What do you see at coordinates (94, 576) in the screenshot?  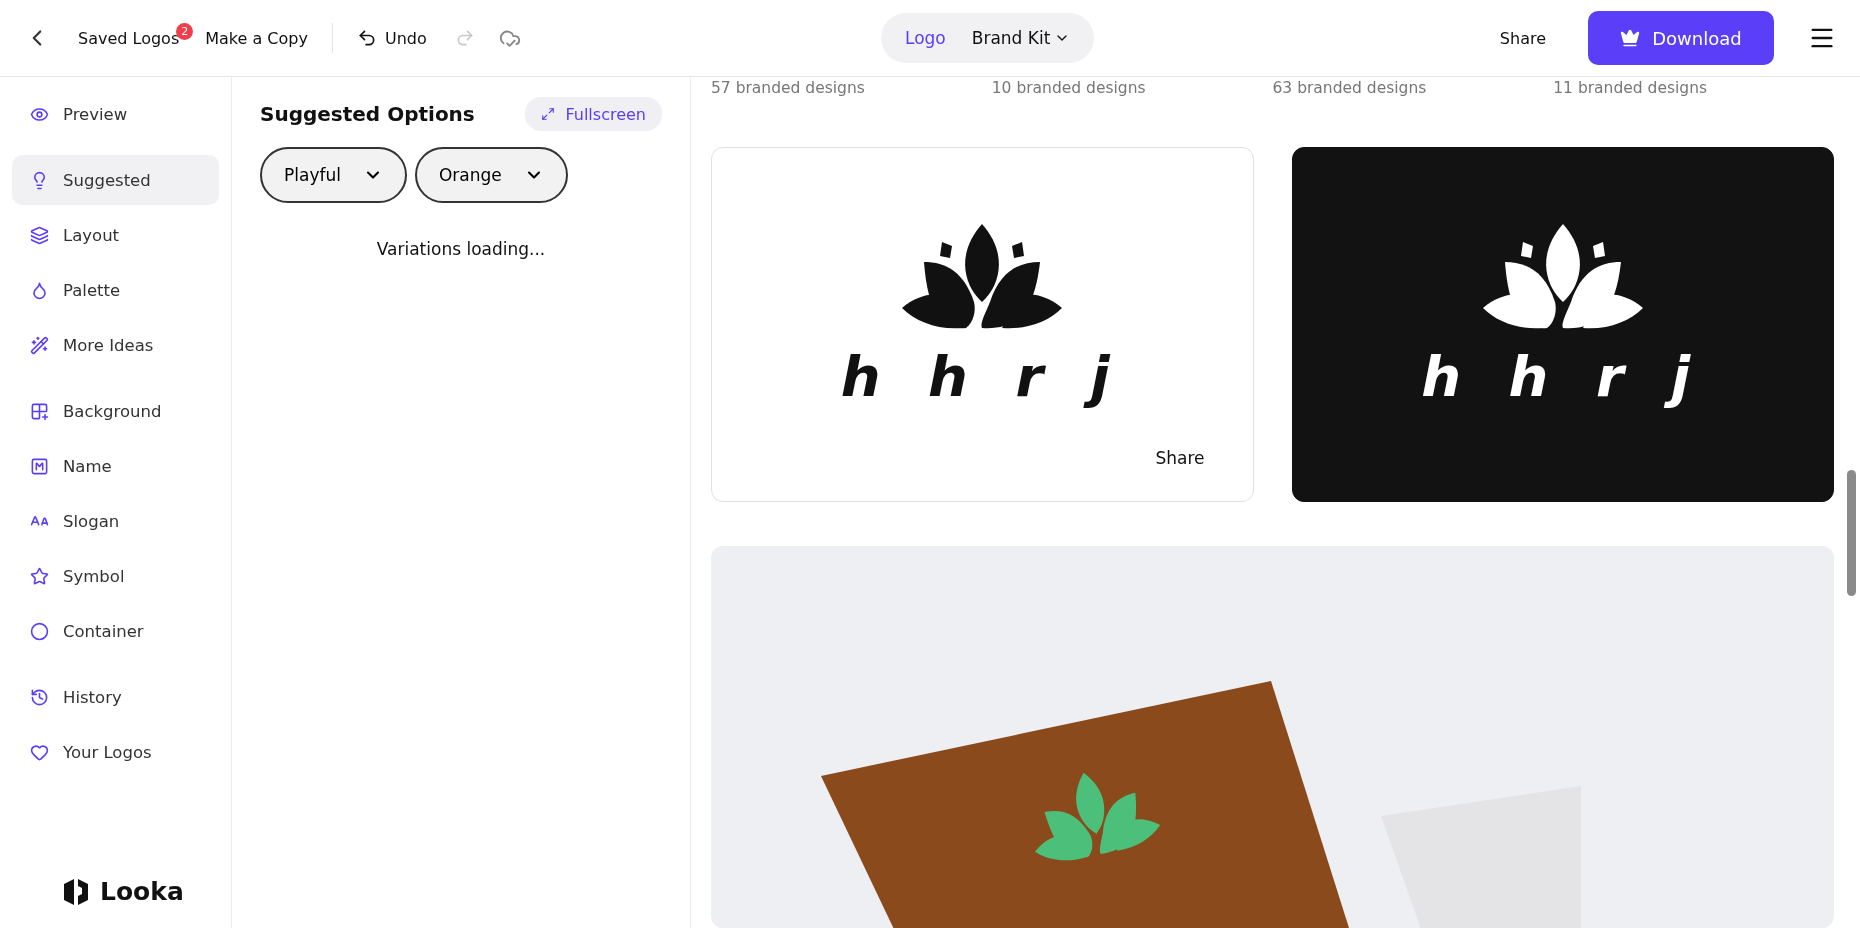 I see `sidebar-label: Symbol` at bounding box center [94, 576].